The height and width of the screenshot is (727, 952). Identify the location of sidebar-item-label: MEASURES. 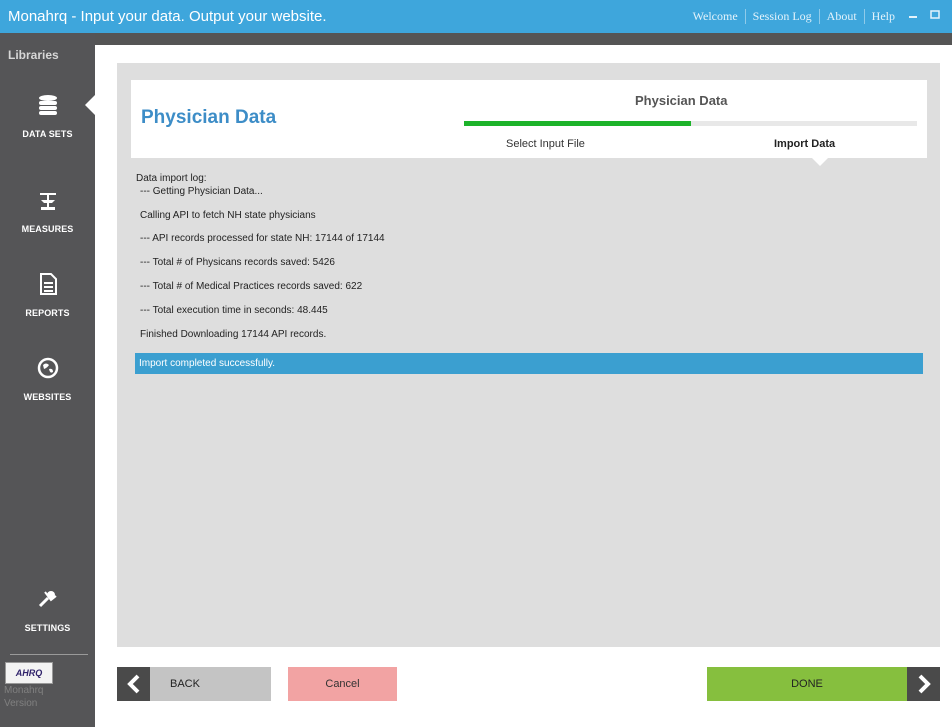
(47, 229).